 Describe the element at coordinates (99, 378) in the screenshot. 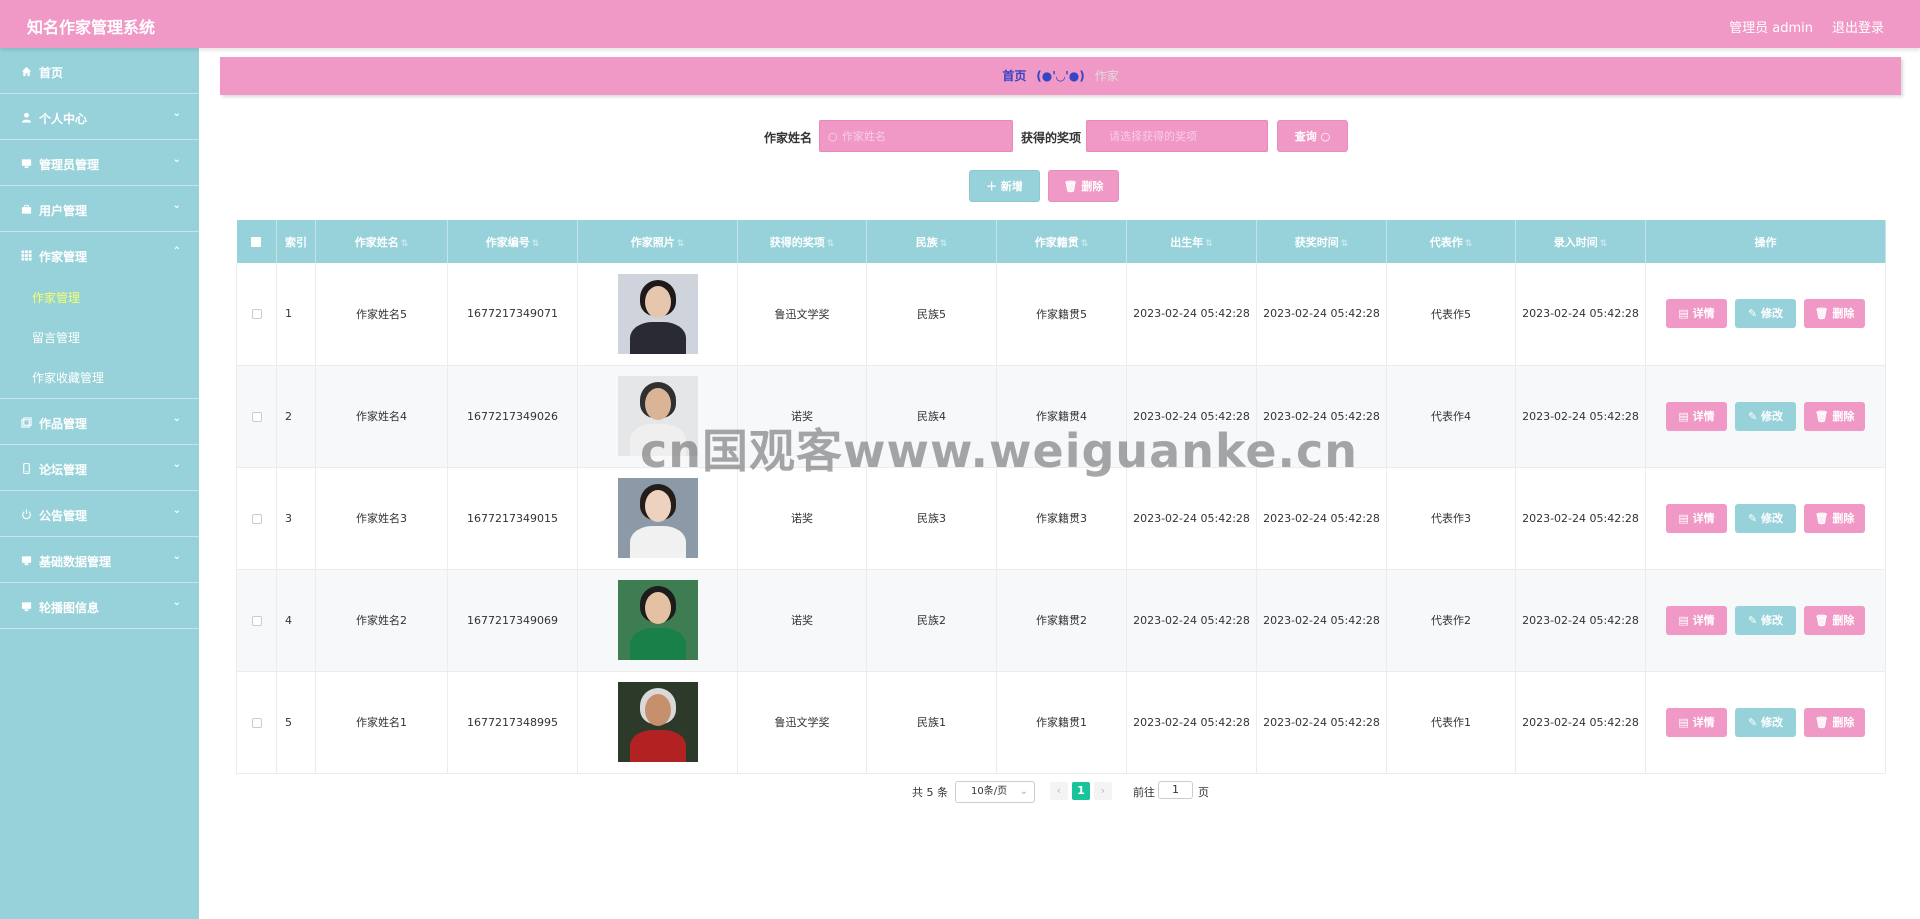

I see `submenu-item-favorite-manage: 作家收藏管理` at that location.